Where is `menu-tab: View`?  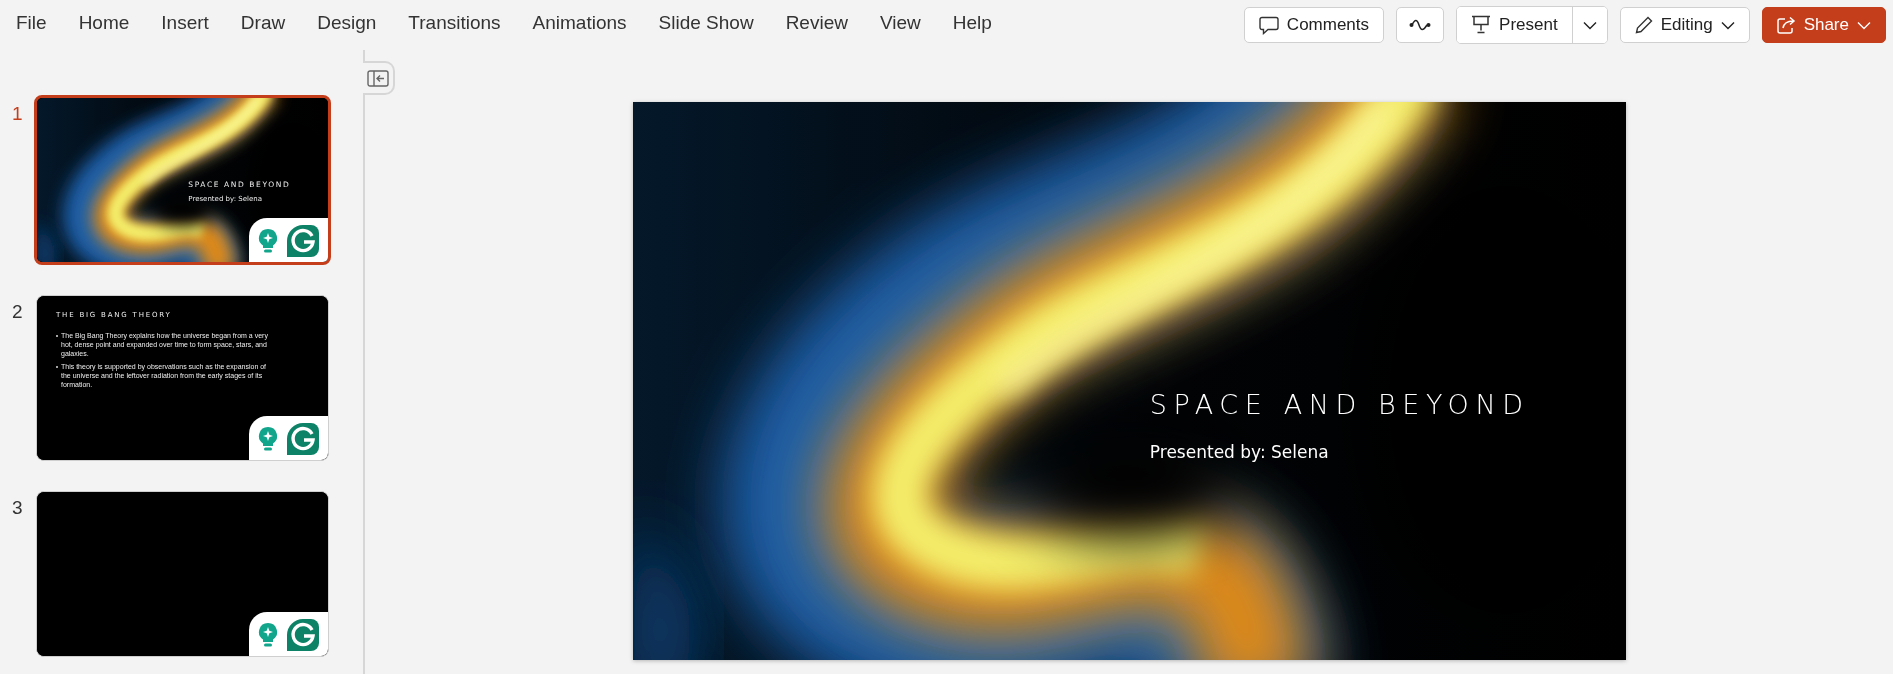 menu-tab: View is located at coordinates (900, 25).